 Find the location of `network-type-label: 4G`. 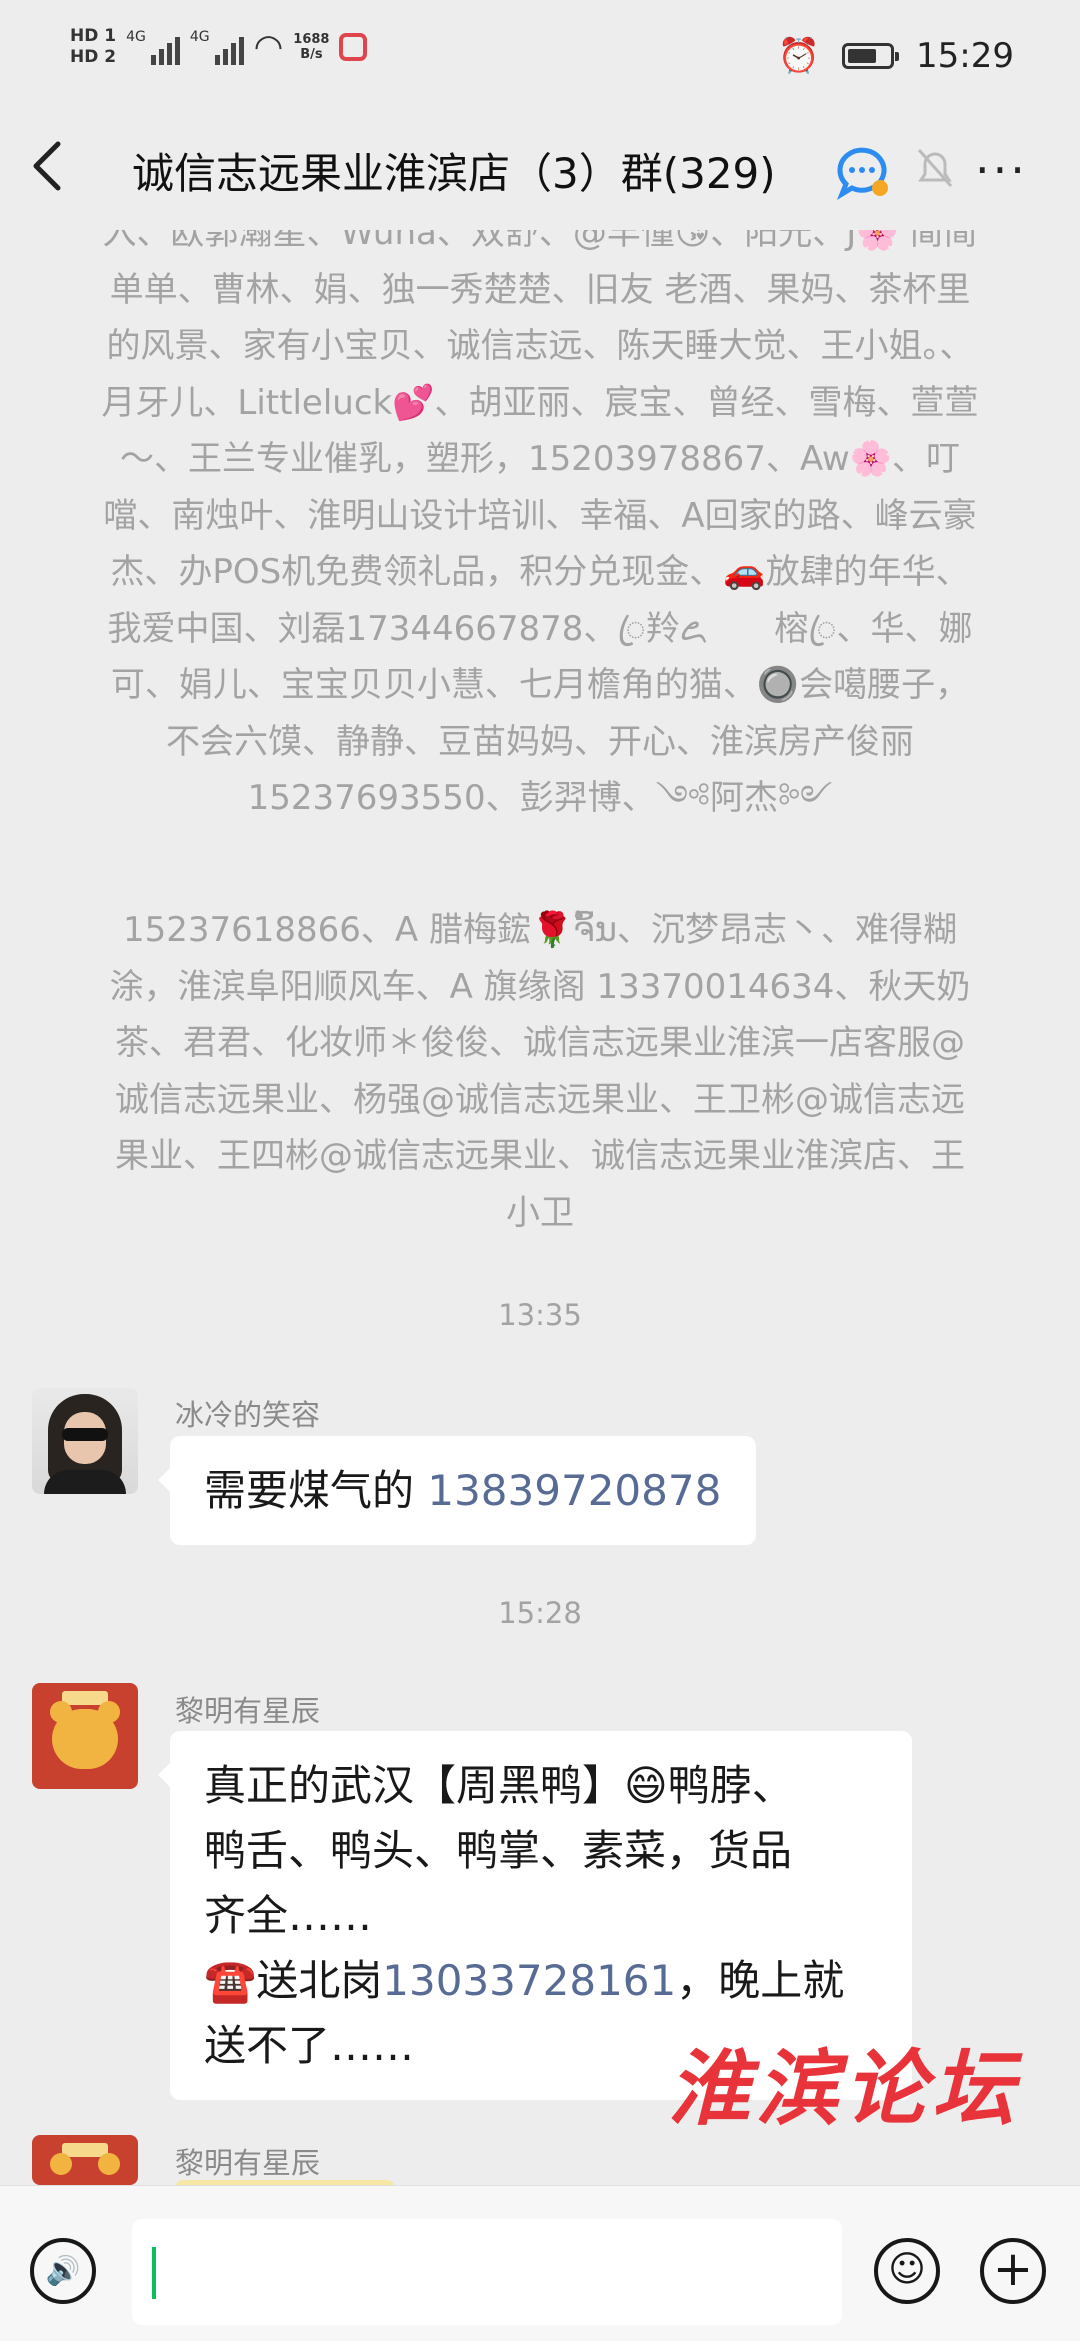

network-type-label: 4G is located at coordinates (136, 37).